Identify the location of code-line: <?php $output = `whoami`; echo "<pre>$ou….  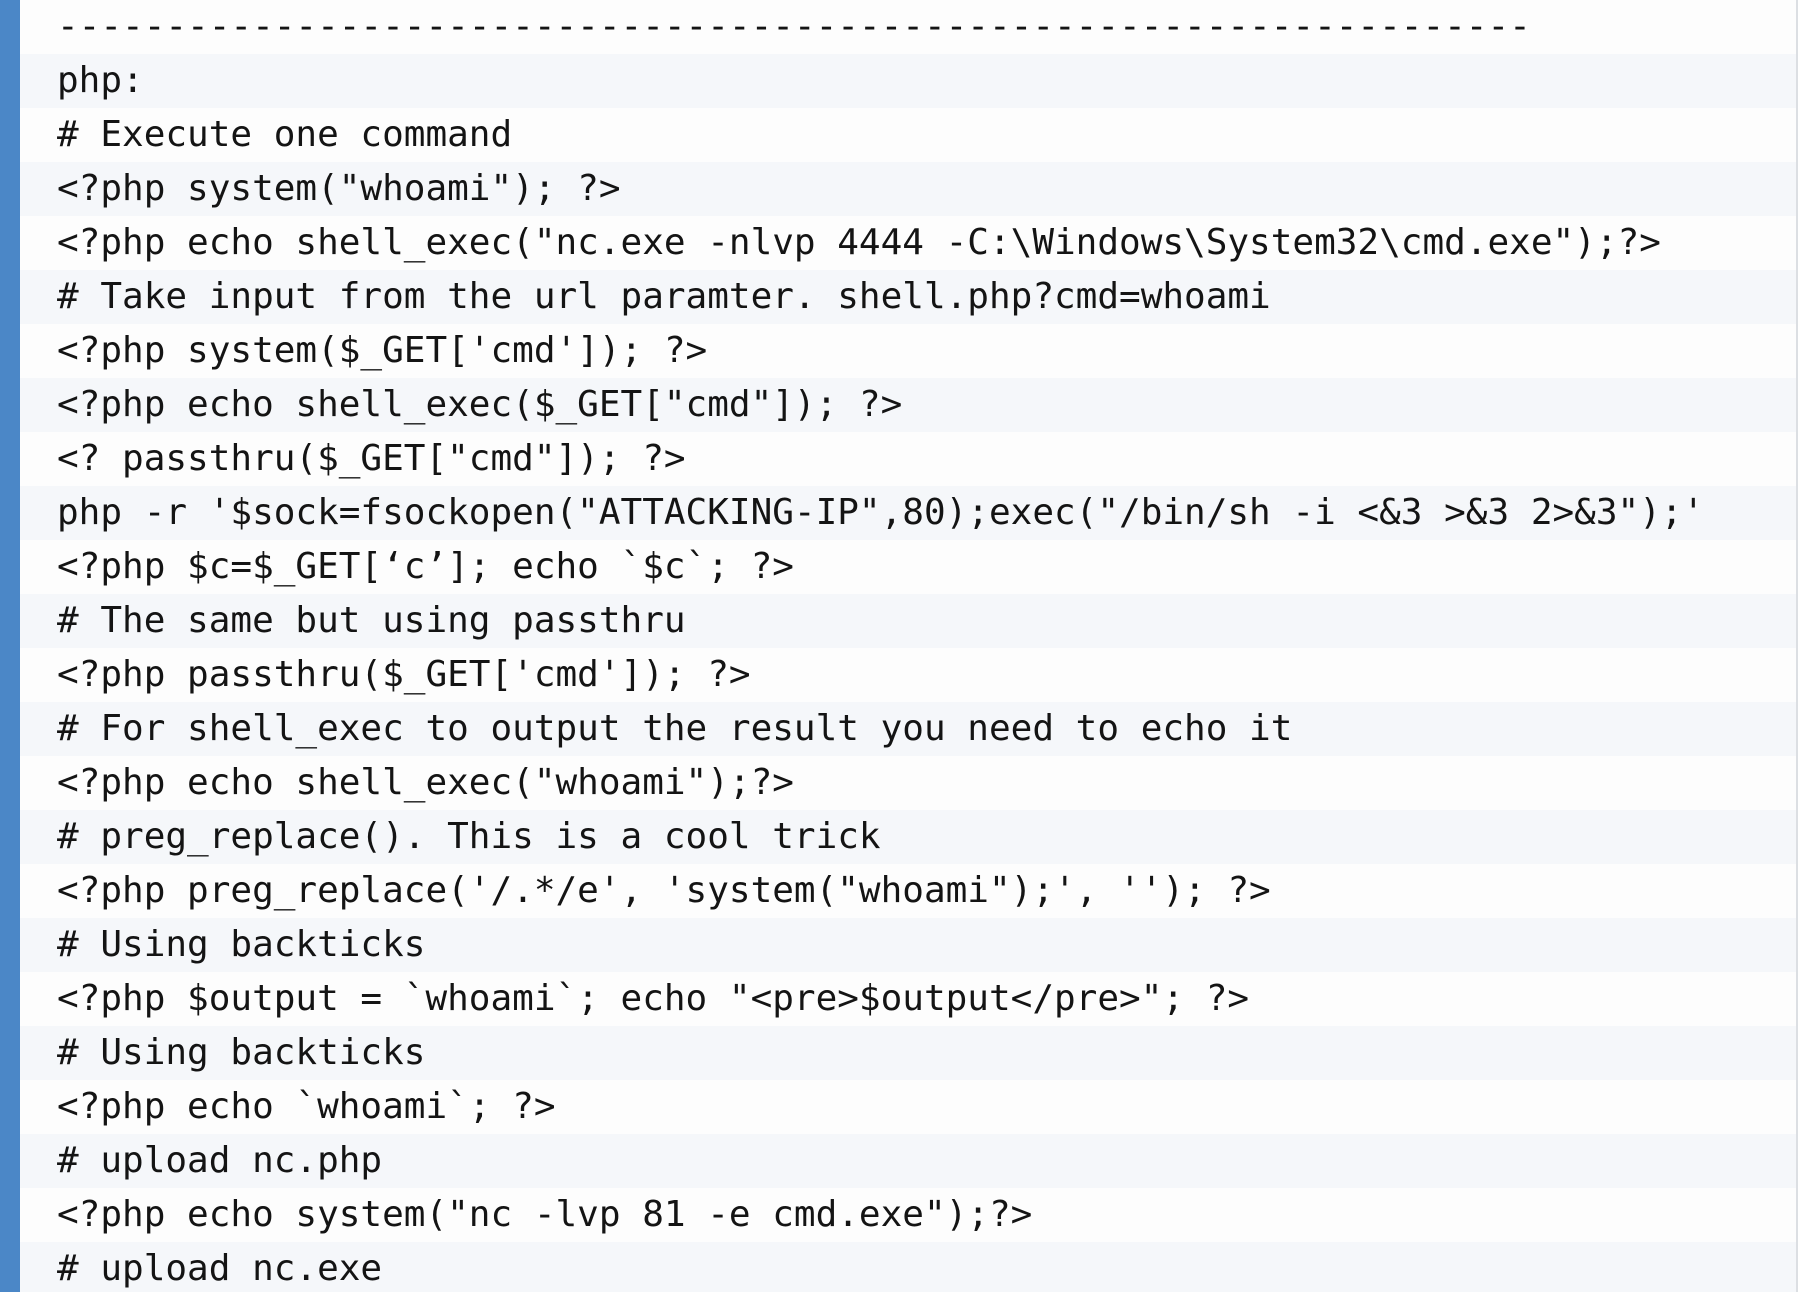
(908, 999).